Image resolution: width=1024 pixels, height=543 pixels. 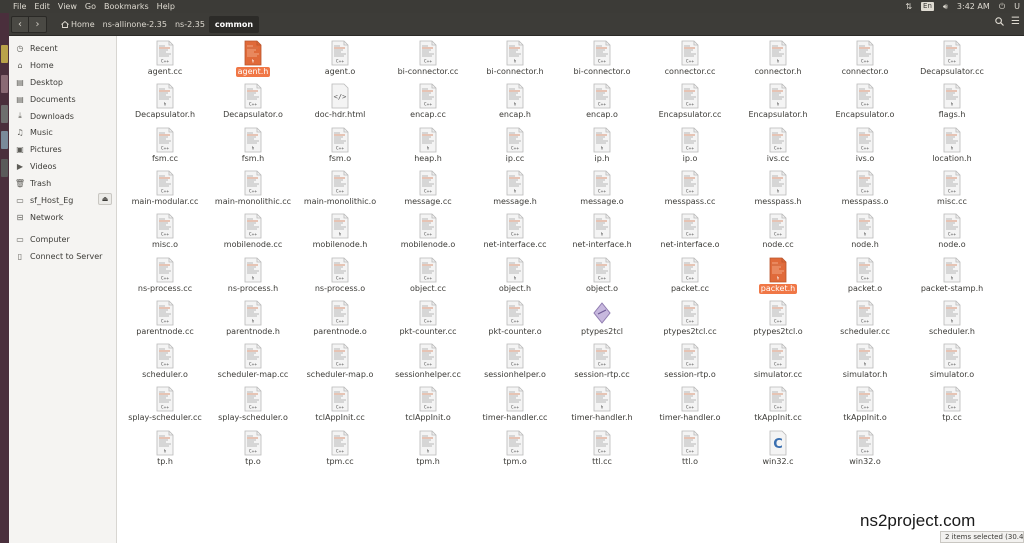 I want to click on clock: 3:42 AM, so click(x=973, y=6).